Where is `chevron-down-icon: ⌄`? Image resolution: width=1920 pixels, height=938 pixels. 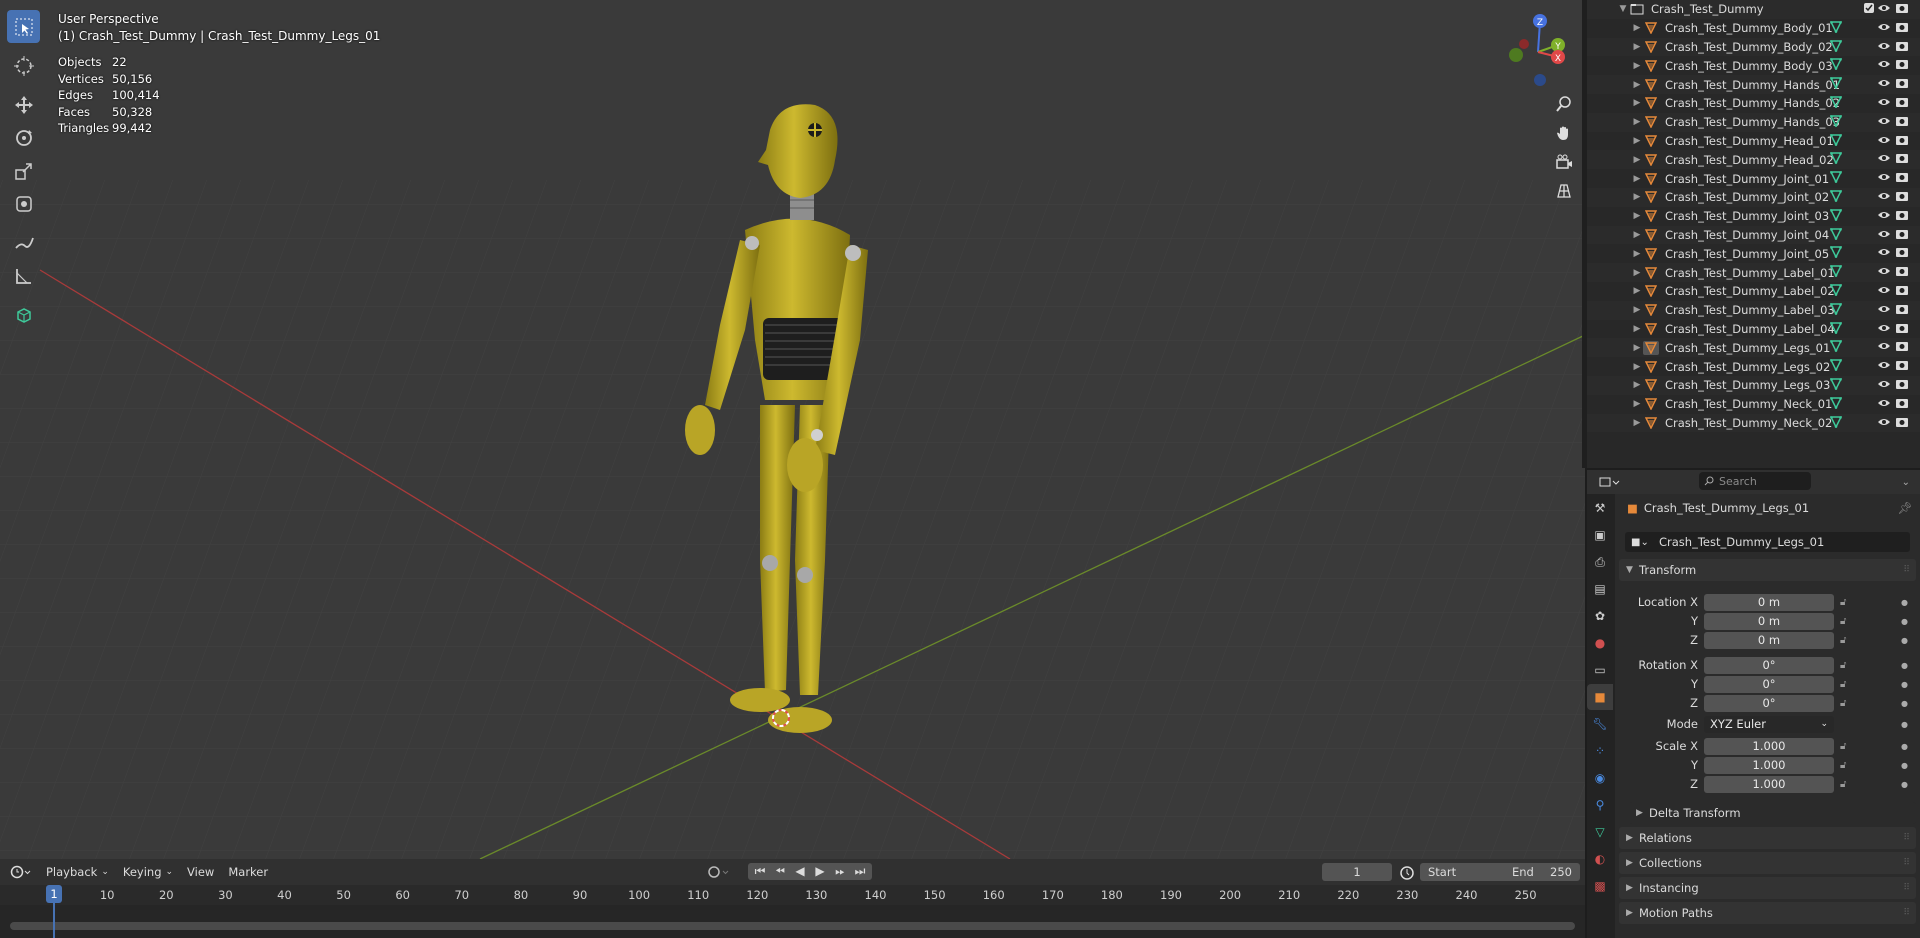 chevron-down-icon: ⌄ is located at coordinates (1906, 482).